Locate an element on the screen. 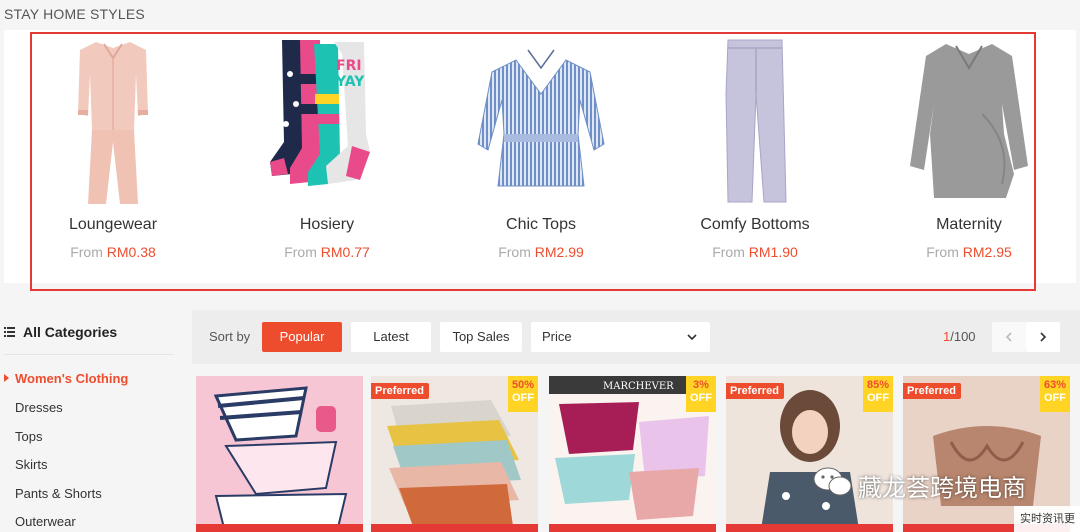 The height and width of the screenshot is (532, 1080). style-card-chic-tops: Chic Tops From RM2.99 is located at coordinates (541, 156).